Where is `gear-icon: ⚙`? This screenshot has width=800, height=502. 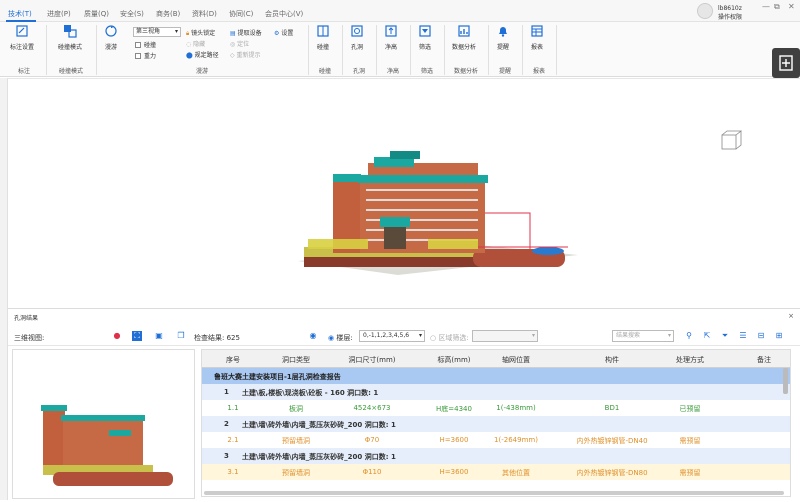
gear-icon: ⚙ is located at coordinates (277, 33).